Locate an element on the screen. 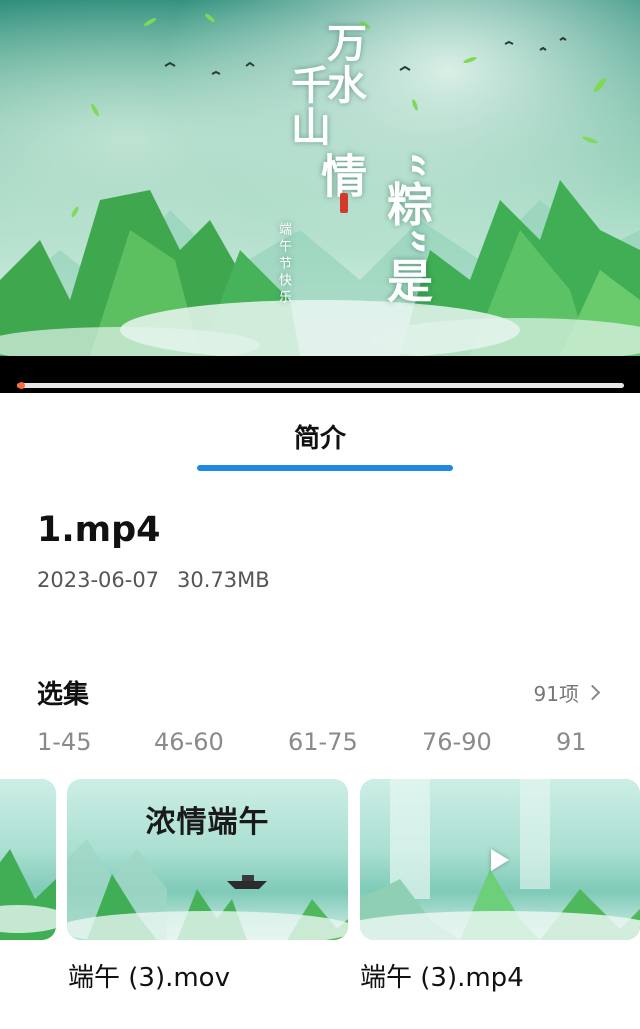 The height and width of the screenshot is (1029, 640). range-tab: 46-60 is located at coordinates (189, 742).